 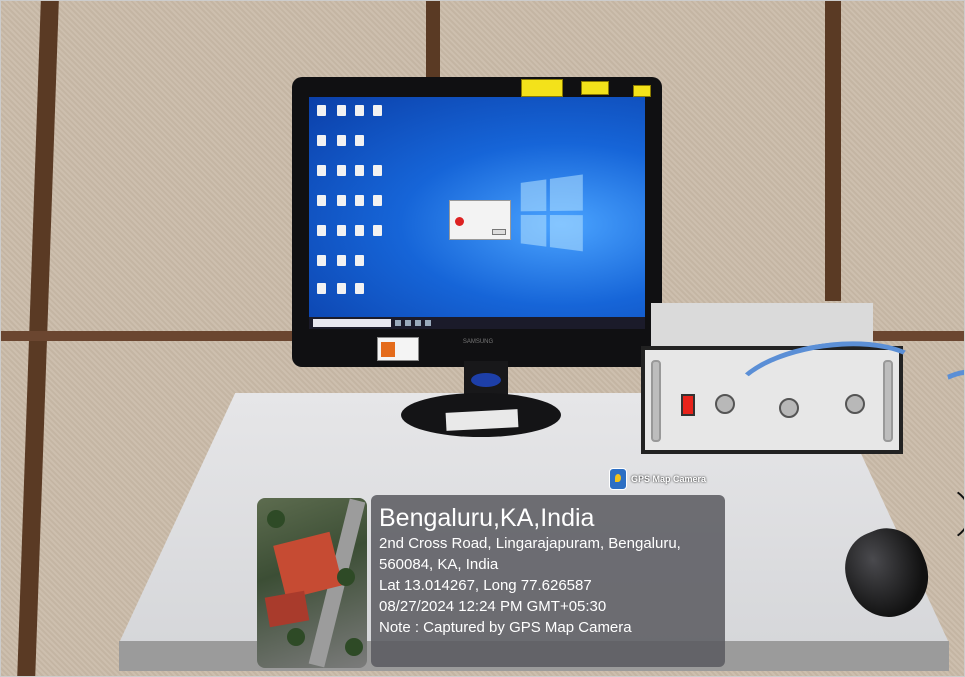 I want to click on coordinates: Lat 13.014267, Long 77.626587, so click(x=485, y=585).